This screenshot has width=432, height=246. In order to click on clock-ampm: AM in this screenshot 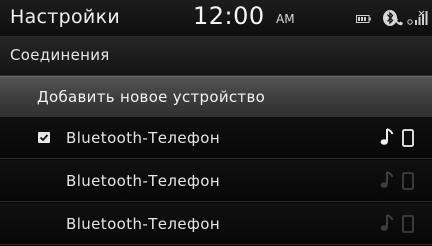, I will do `click(285, 19)`.